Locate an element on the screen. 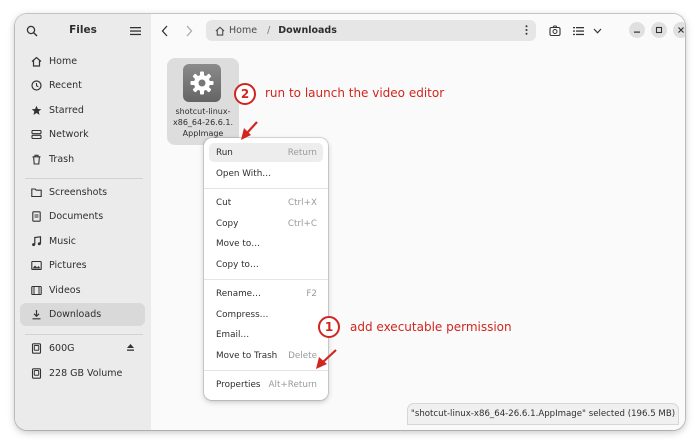 This screenshot has height=444, width=700. arrow-to-run is located at coordinates (249, 130).